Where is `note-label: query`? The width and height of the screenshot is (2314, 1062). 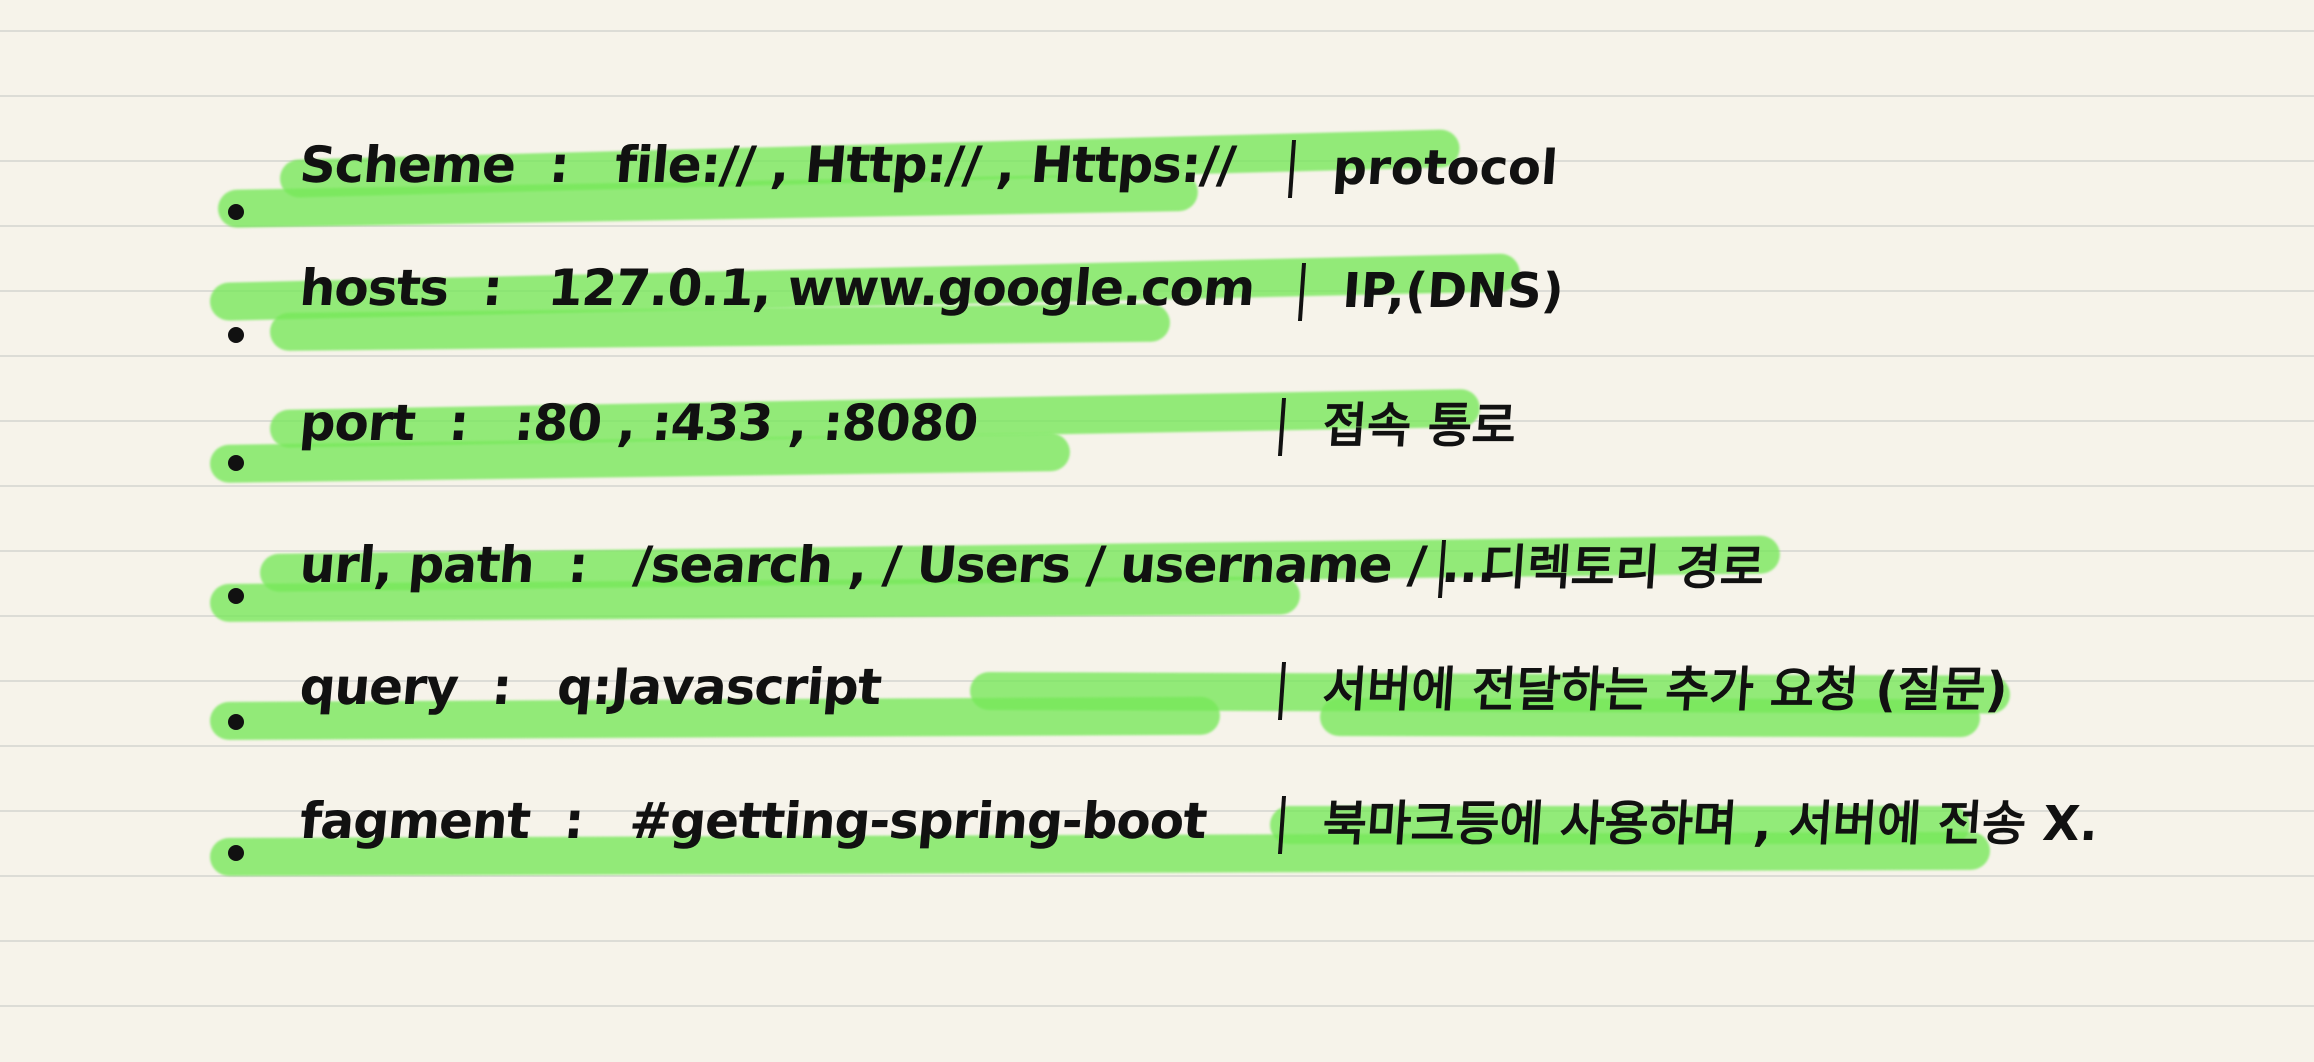 note-label: query is located at coordinates (379, 687).